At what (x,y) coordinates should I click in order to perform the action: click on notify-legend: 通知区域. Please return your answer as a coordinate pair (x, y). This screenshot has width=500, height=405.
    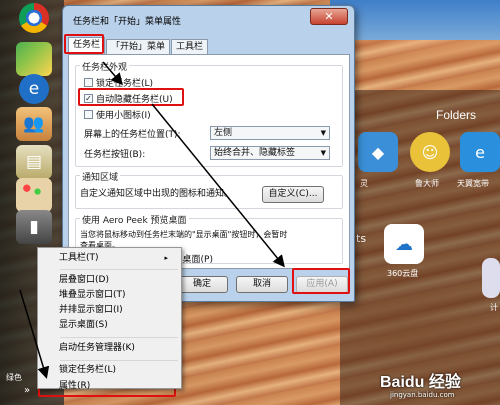
    Looking at the image, I should click on (100, 176).